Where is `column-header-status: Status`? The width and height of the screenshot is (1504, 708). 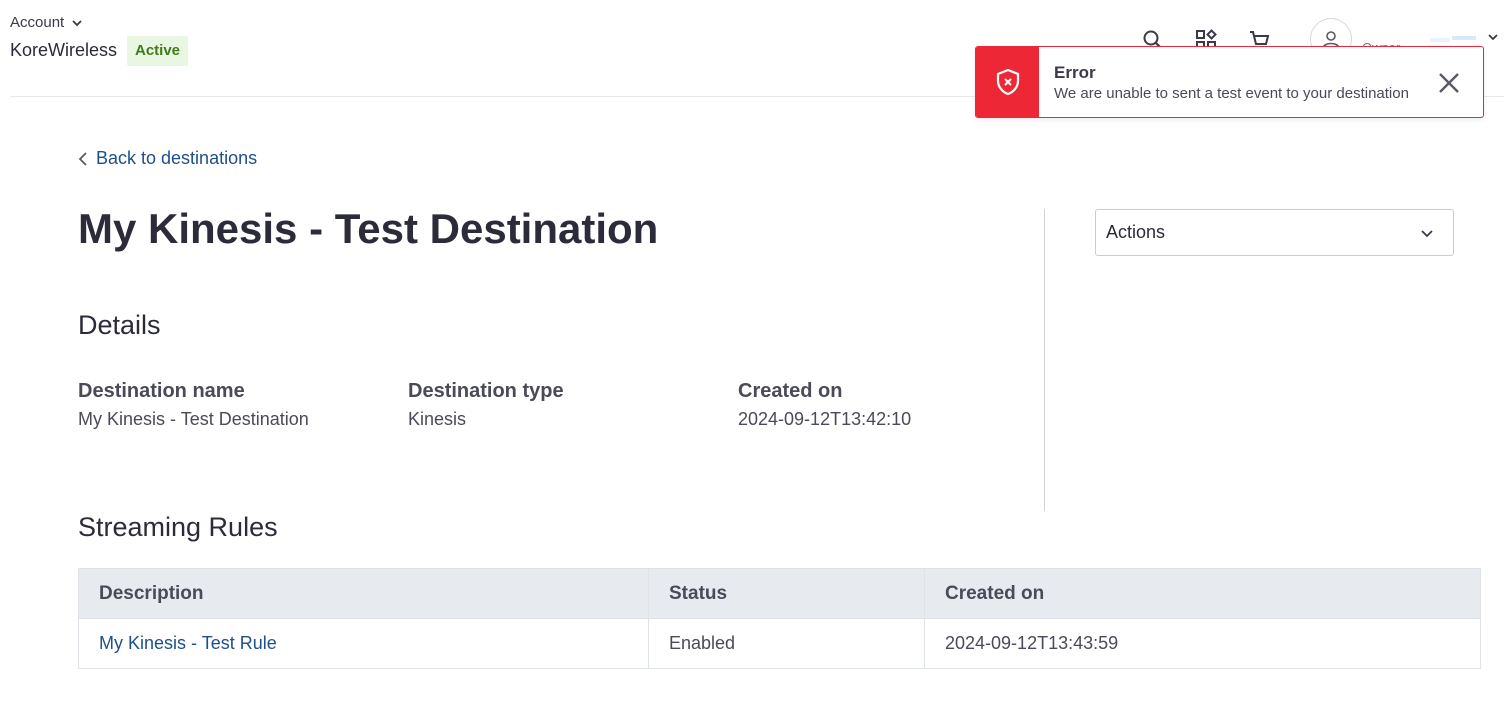 column-header-status: Status is located at coordinates (786, 593).